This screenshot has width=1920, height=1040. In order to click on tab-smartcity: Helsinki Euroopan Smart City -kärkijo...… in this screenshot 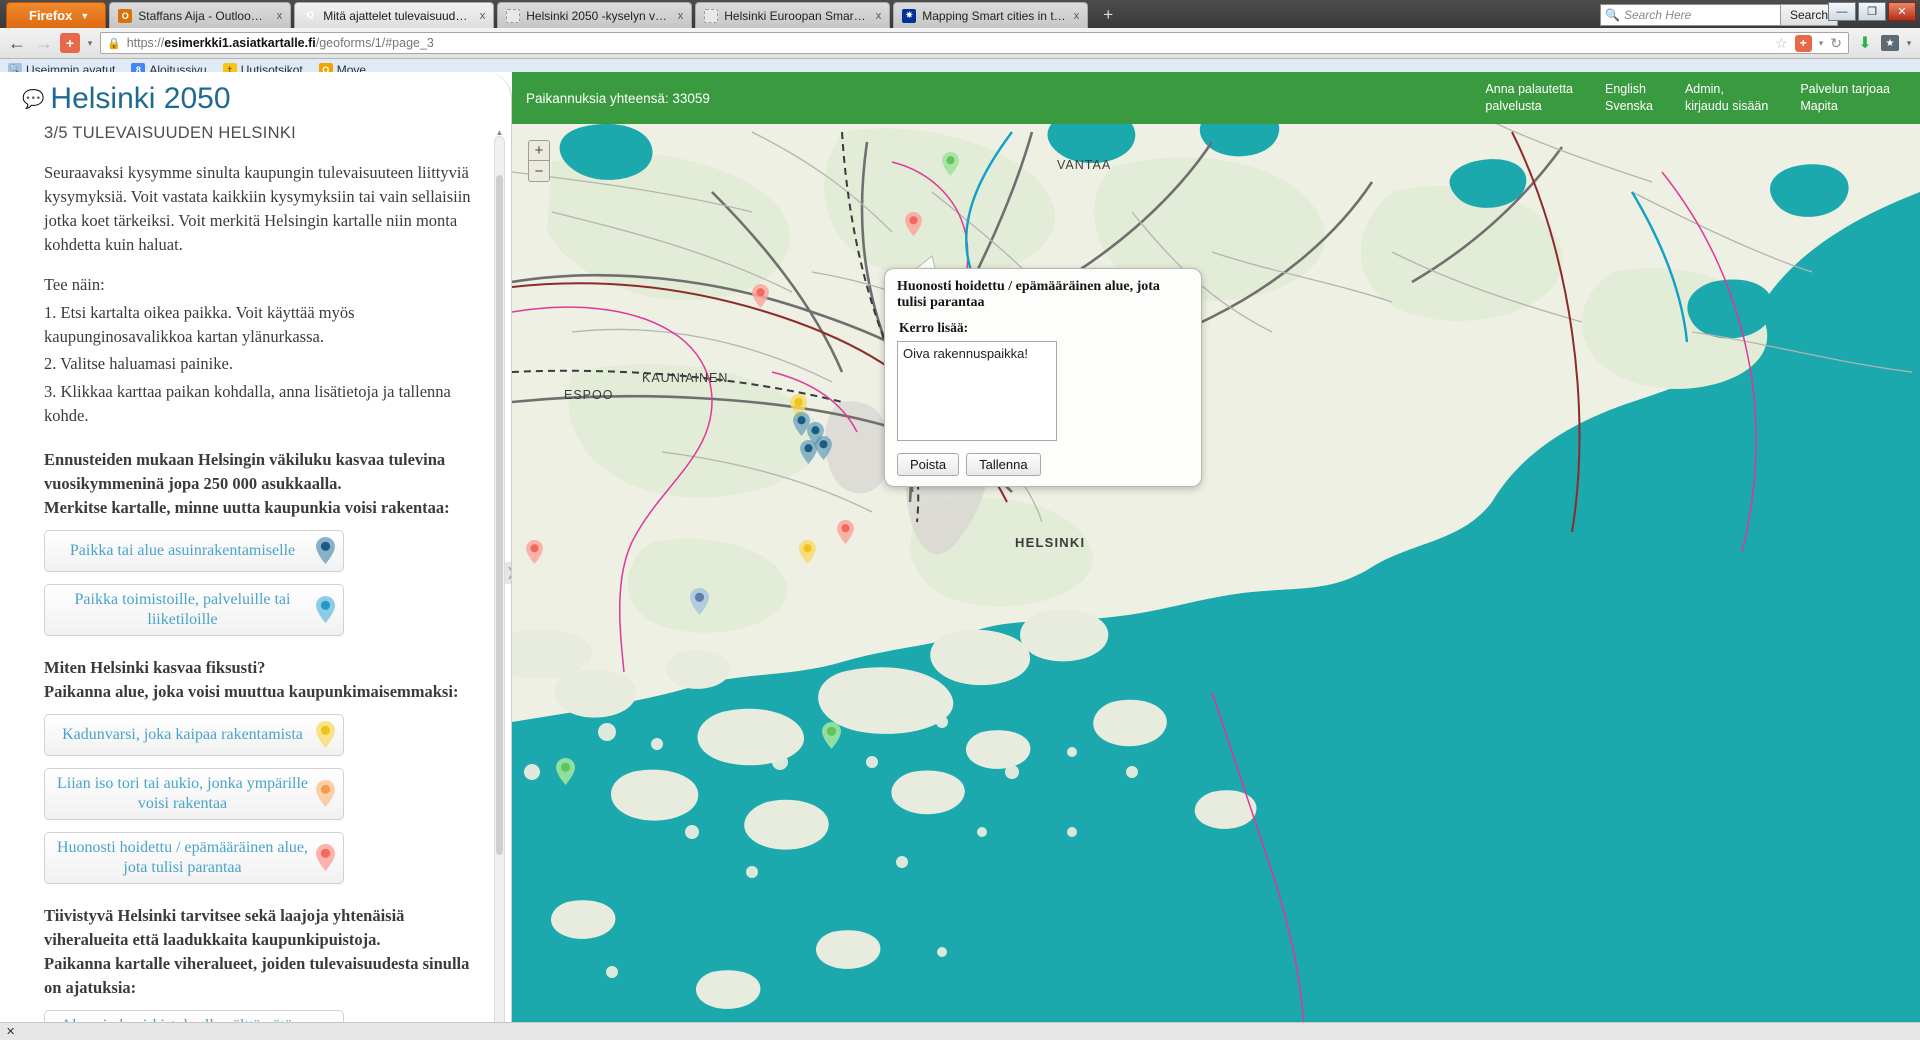, I will do `click(793, 15)`.